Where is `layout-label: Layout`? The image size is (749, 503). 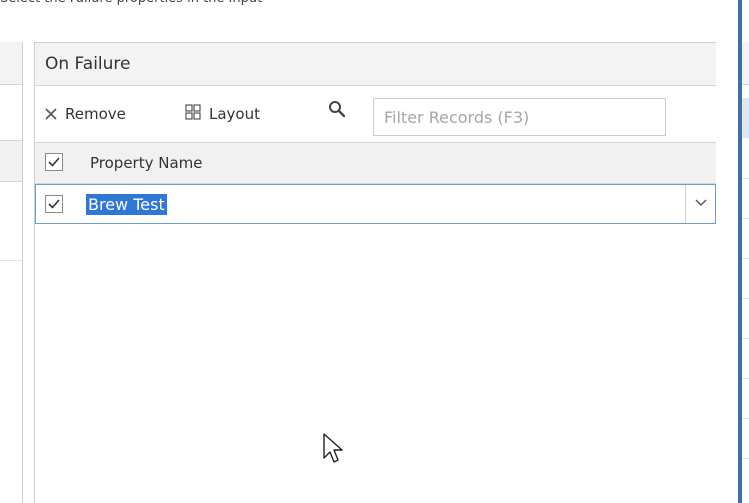
layout-label: Layout is located at coordinates (234, 114).